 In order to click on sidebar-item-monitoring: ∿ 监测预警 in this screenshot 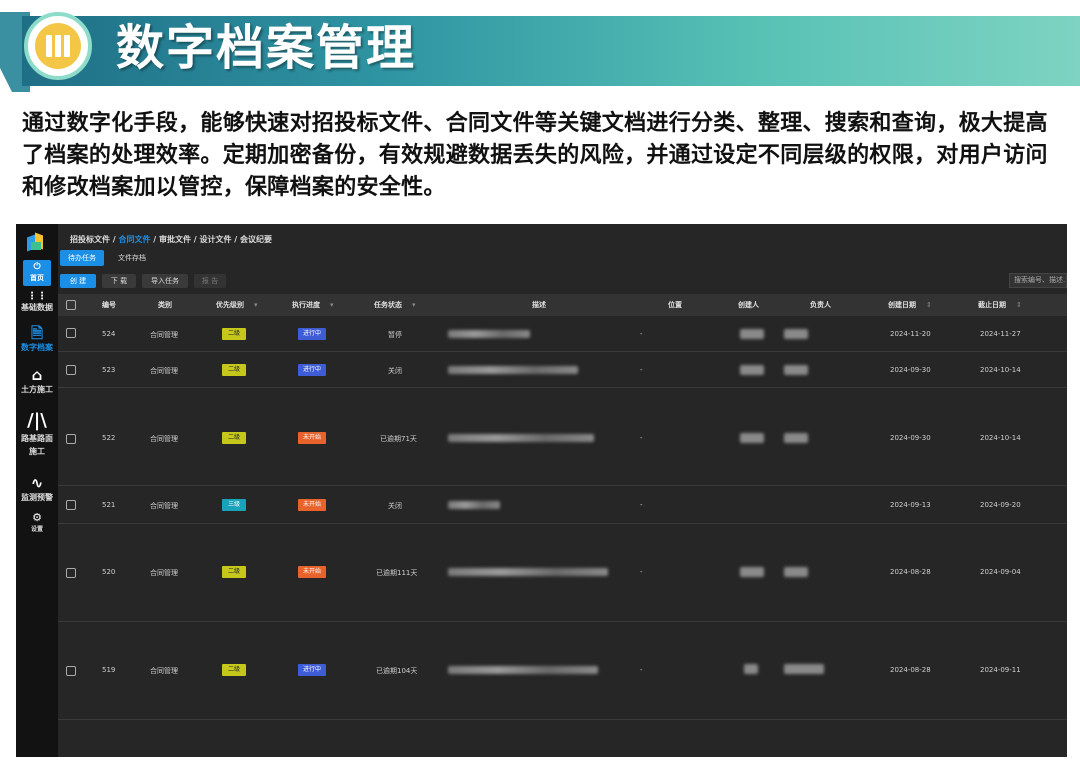, I will do `click(37, 488)`.